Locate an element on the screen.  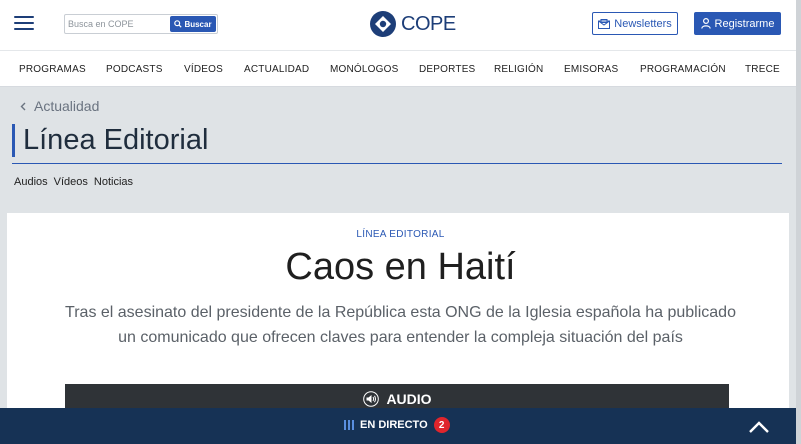
register-label: Registrarme is located at coordinates (744, 23).